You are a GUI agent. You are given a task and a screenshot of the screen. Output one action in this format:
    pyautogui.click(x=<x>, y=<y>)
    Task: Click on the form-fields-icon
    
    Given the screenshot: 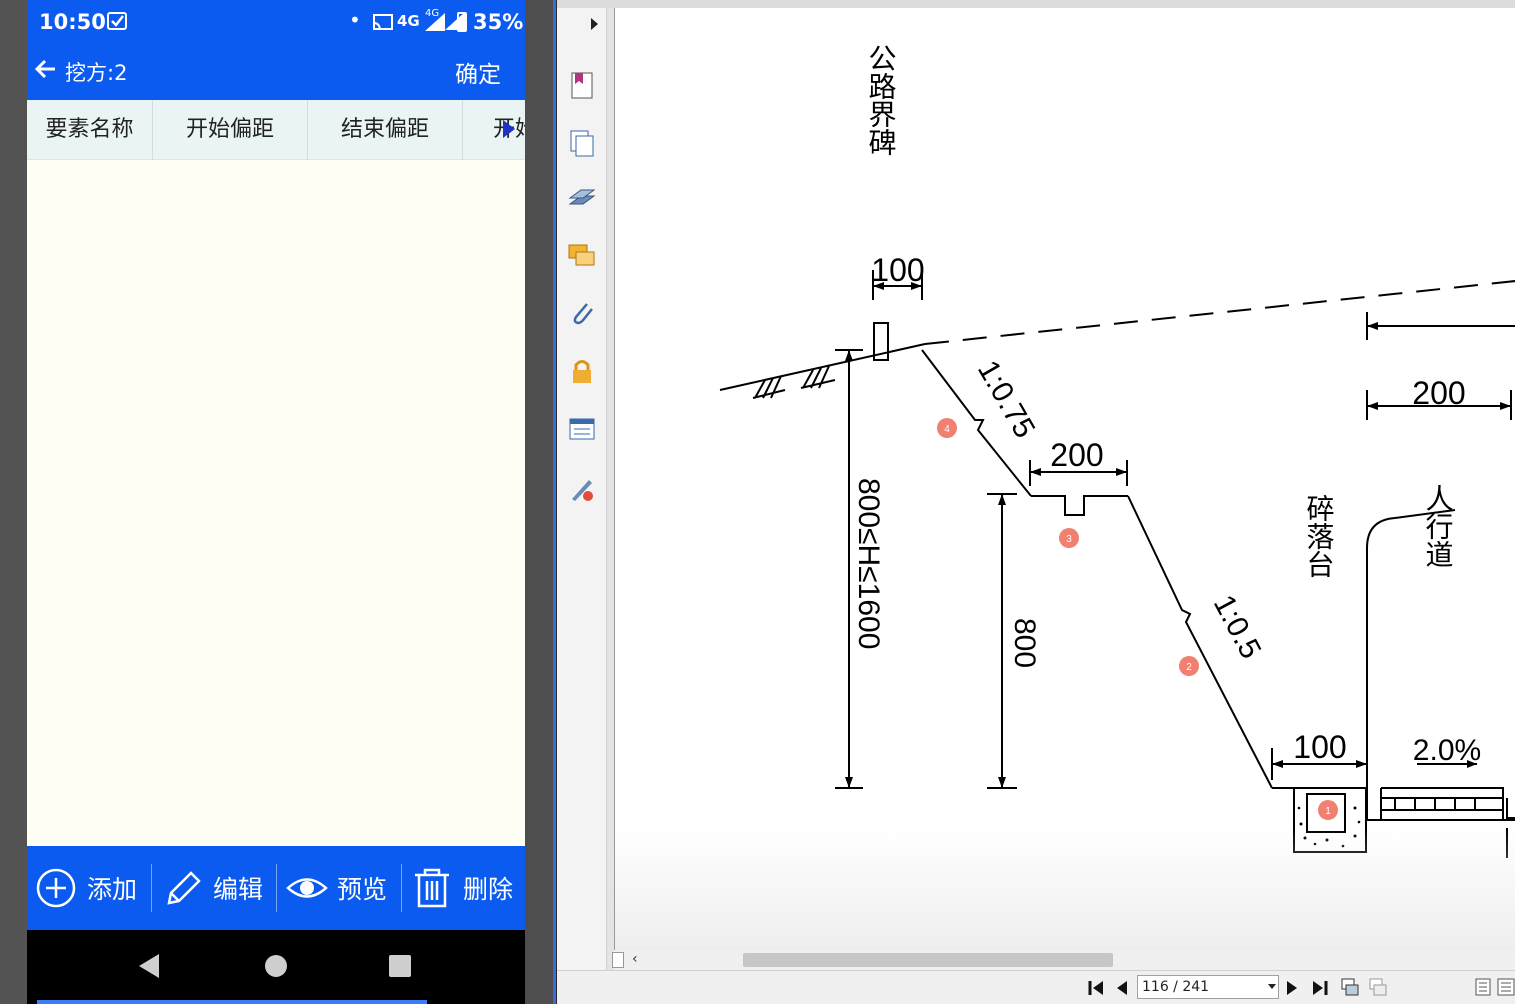 What is the action you would take?
    pyautogui.click(x=582, y=429)
    